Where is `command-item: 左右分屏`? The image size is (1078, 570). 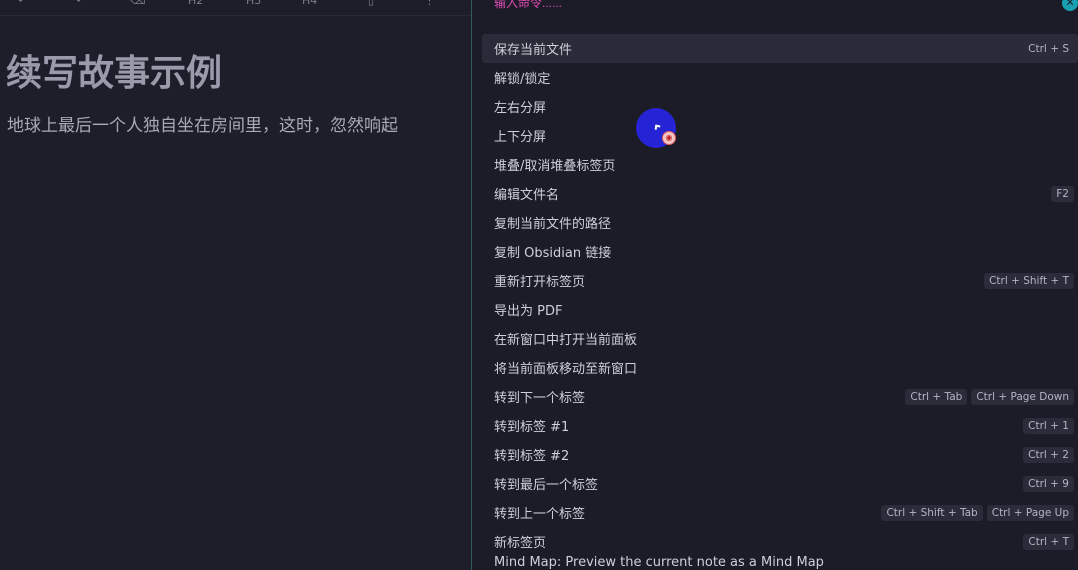 command-item: 左右分屏 is located at coordinates (780, 106).